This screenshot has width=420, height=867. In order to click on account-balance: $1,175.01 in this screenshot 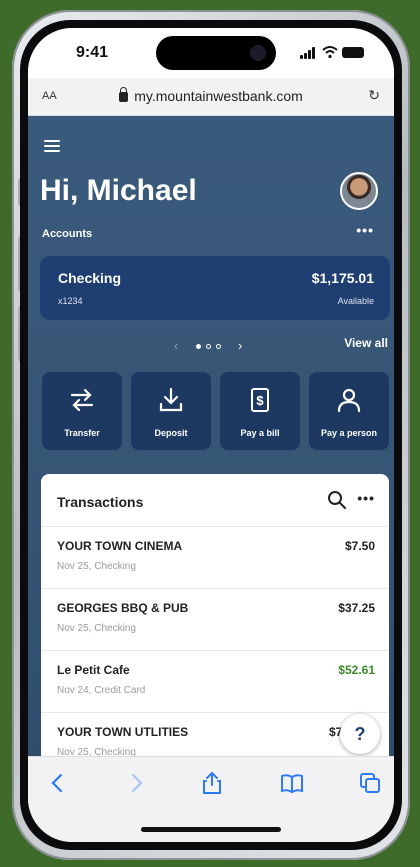, I will do `click(342, 278)`.